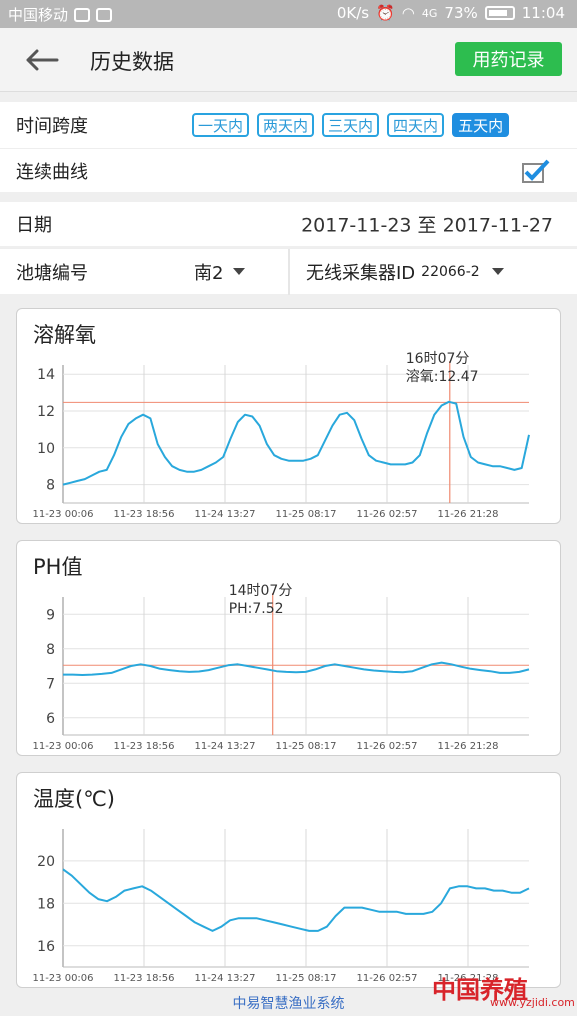 Image resolution: width=577 pixels, height=1016 pixels. What do you see at coordinates (50, 615) in the screenshot?
I see `y-tick-label: 9` at bounding box center [50, 615].